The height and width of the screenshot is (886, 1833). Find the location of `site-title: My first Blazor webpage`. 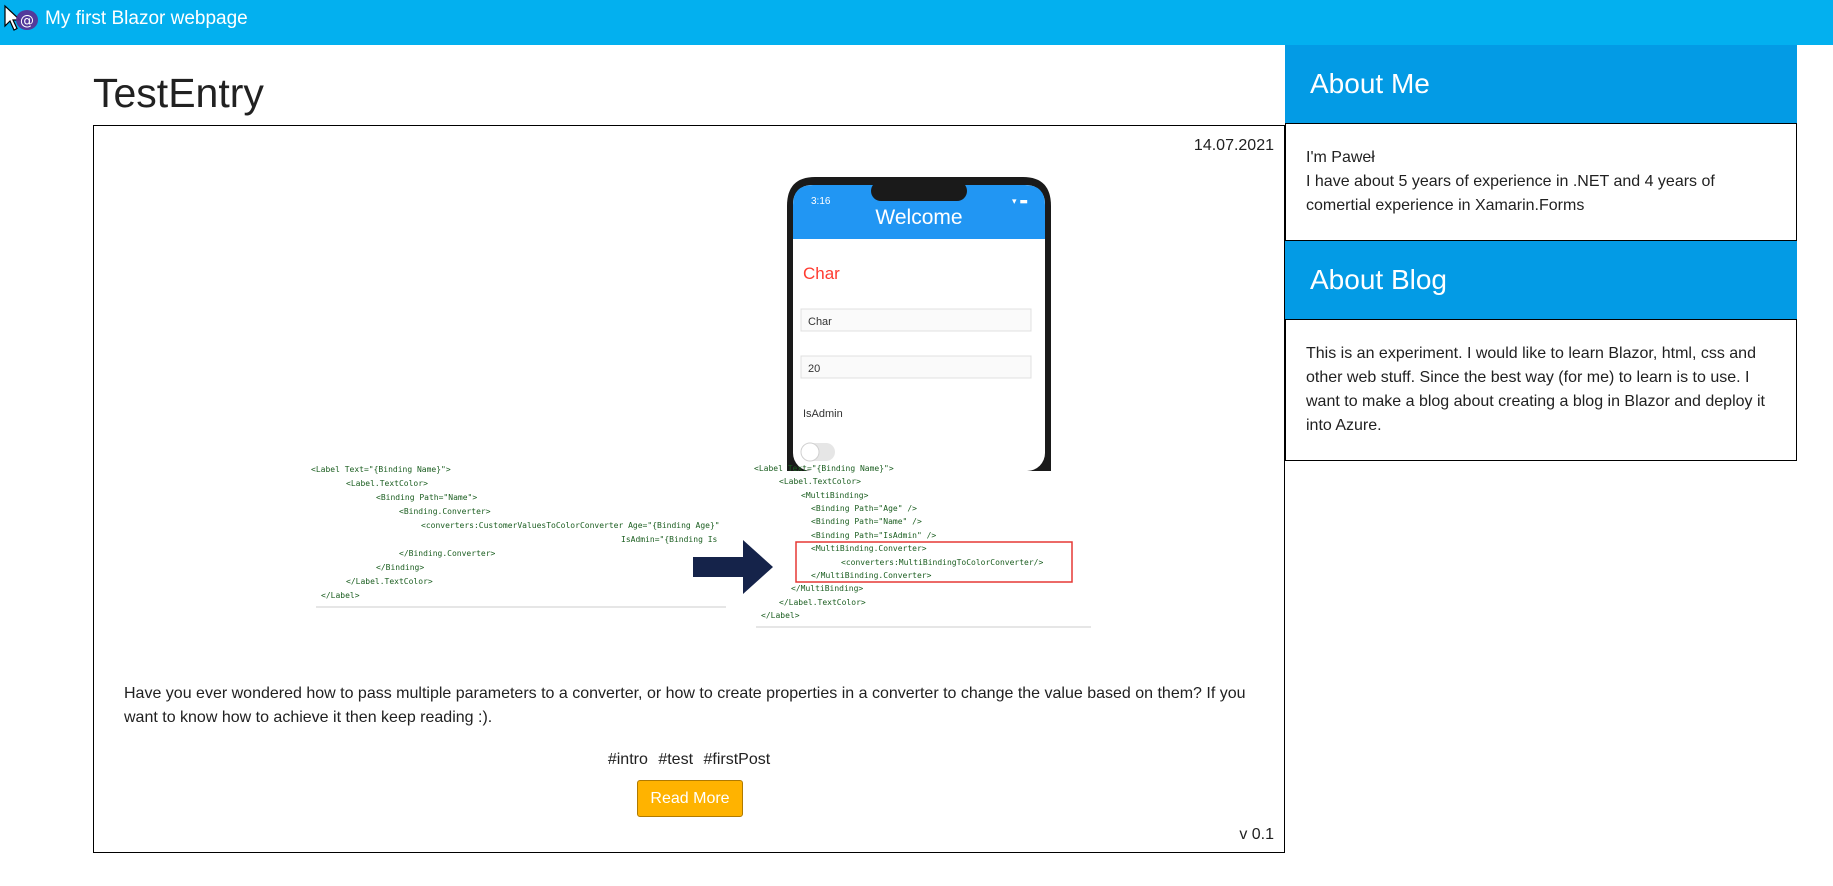

site-title: My first Blazor webpage is located at coordinates (146, 19).